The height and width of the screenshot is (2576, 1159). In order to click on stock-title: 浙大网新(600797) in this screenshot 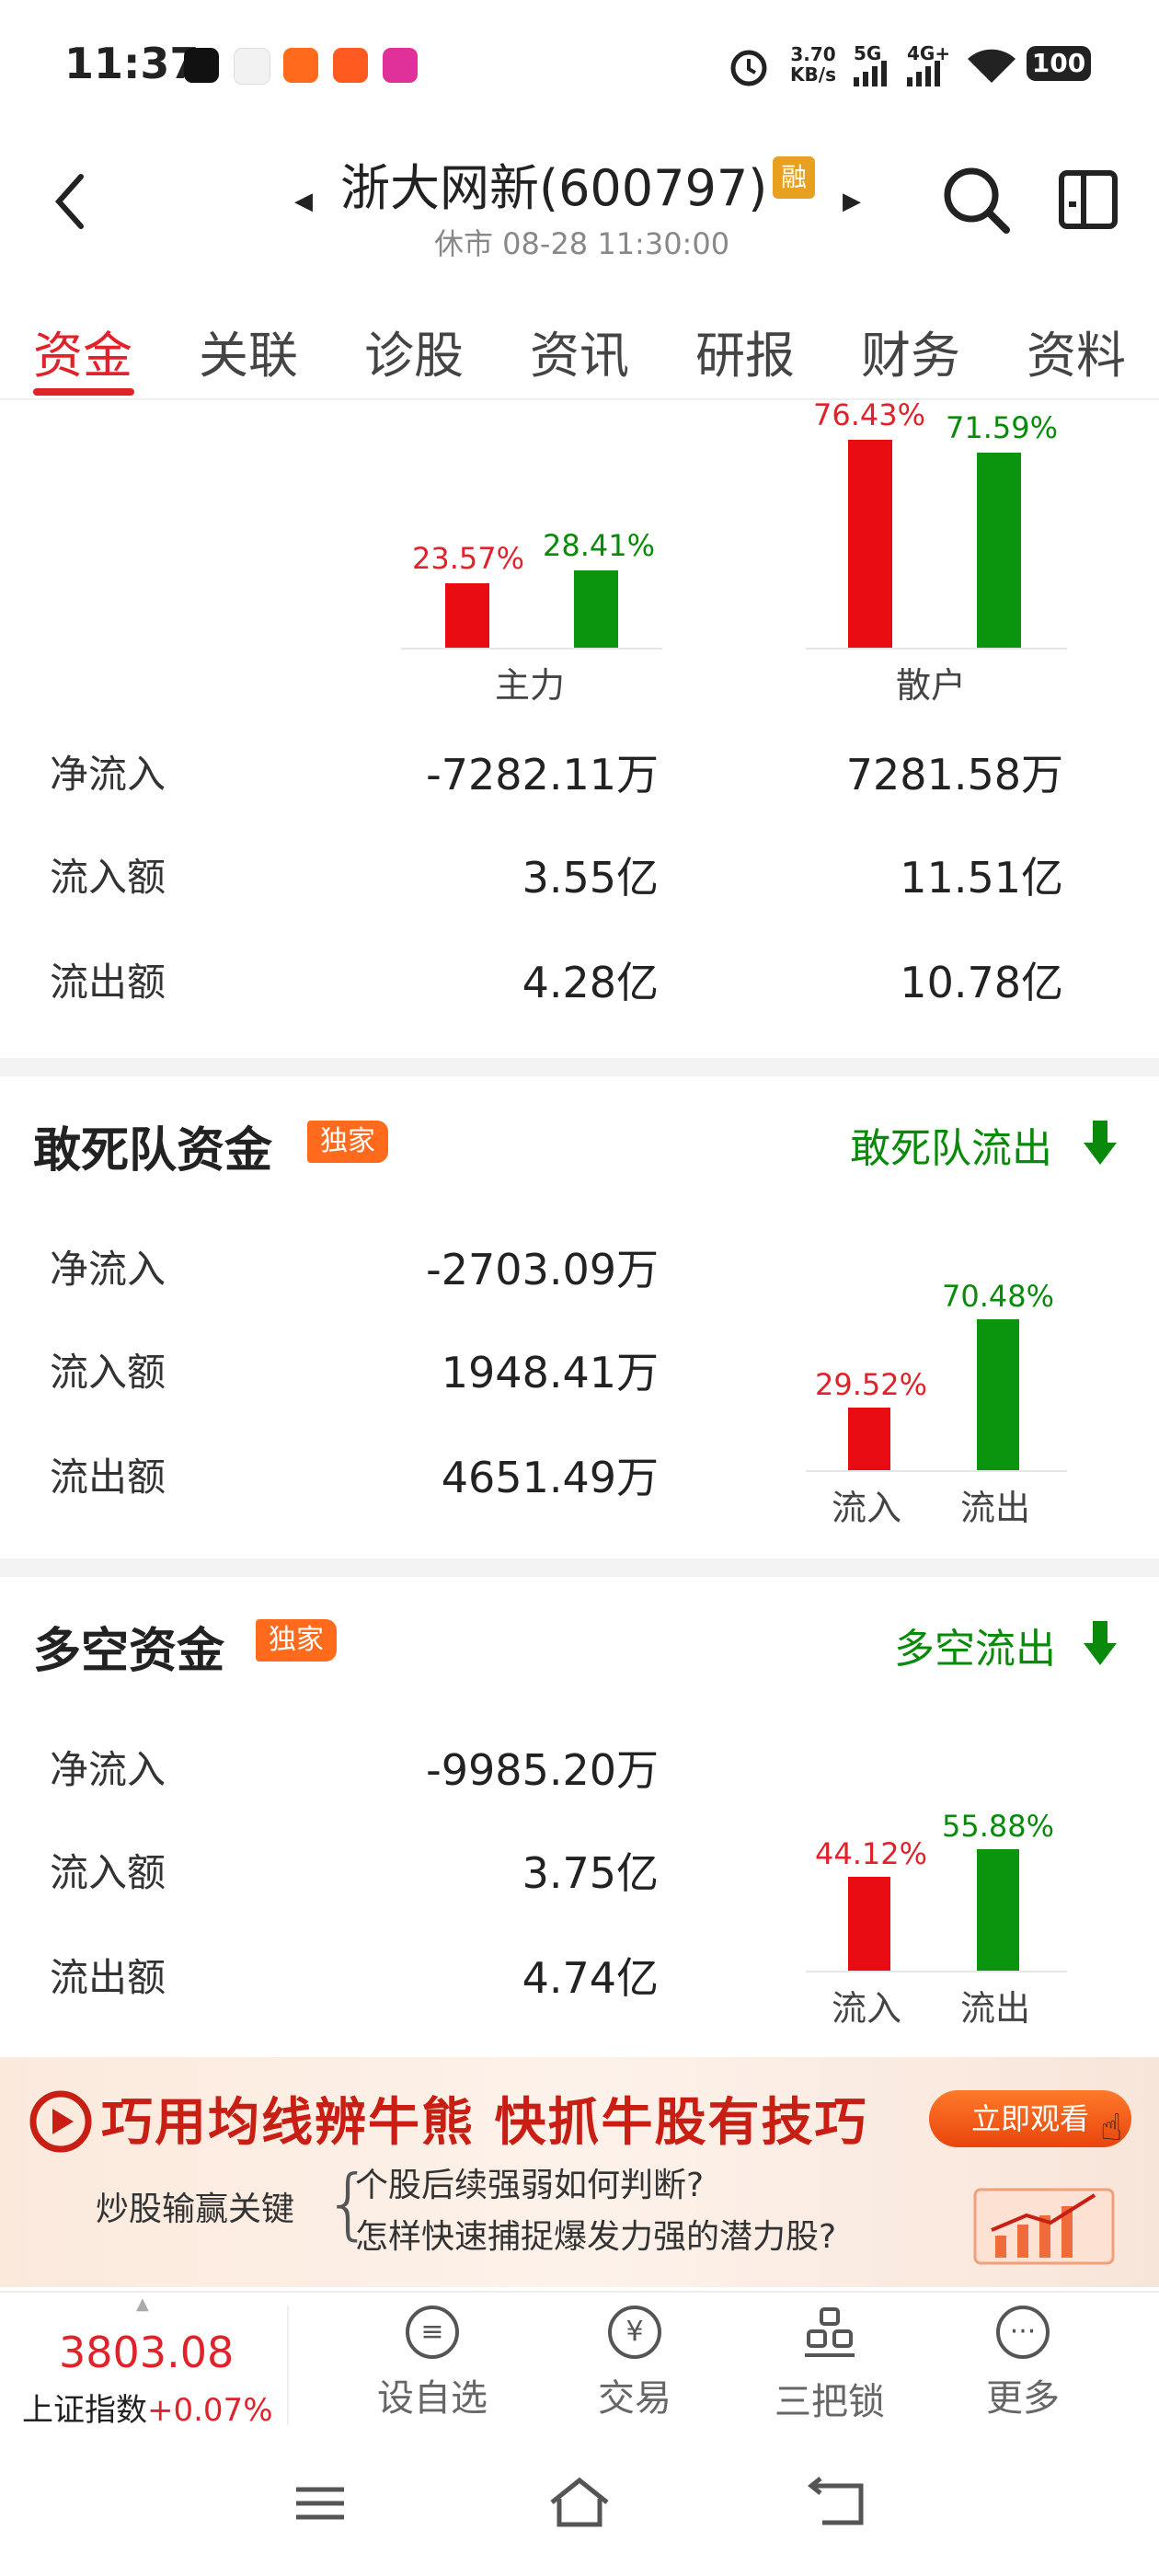, I will do `click(554, 188)`.